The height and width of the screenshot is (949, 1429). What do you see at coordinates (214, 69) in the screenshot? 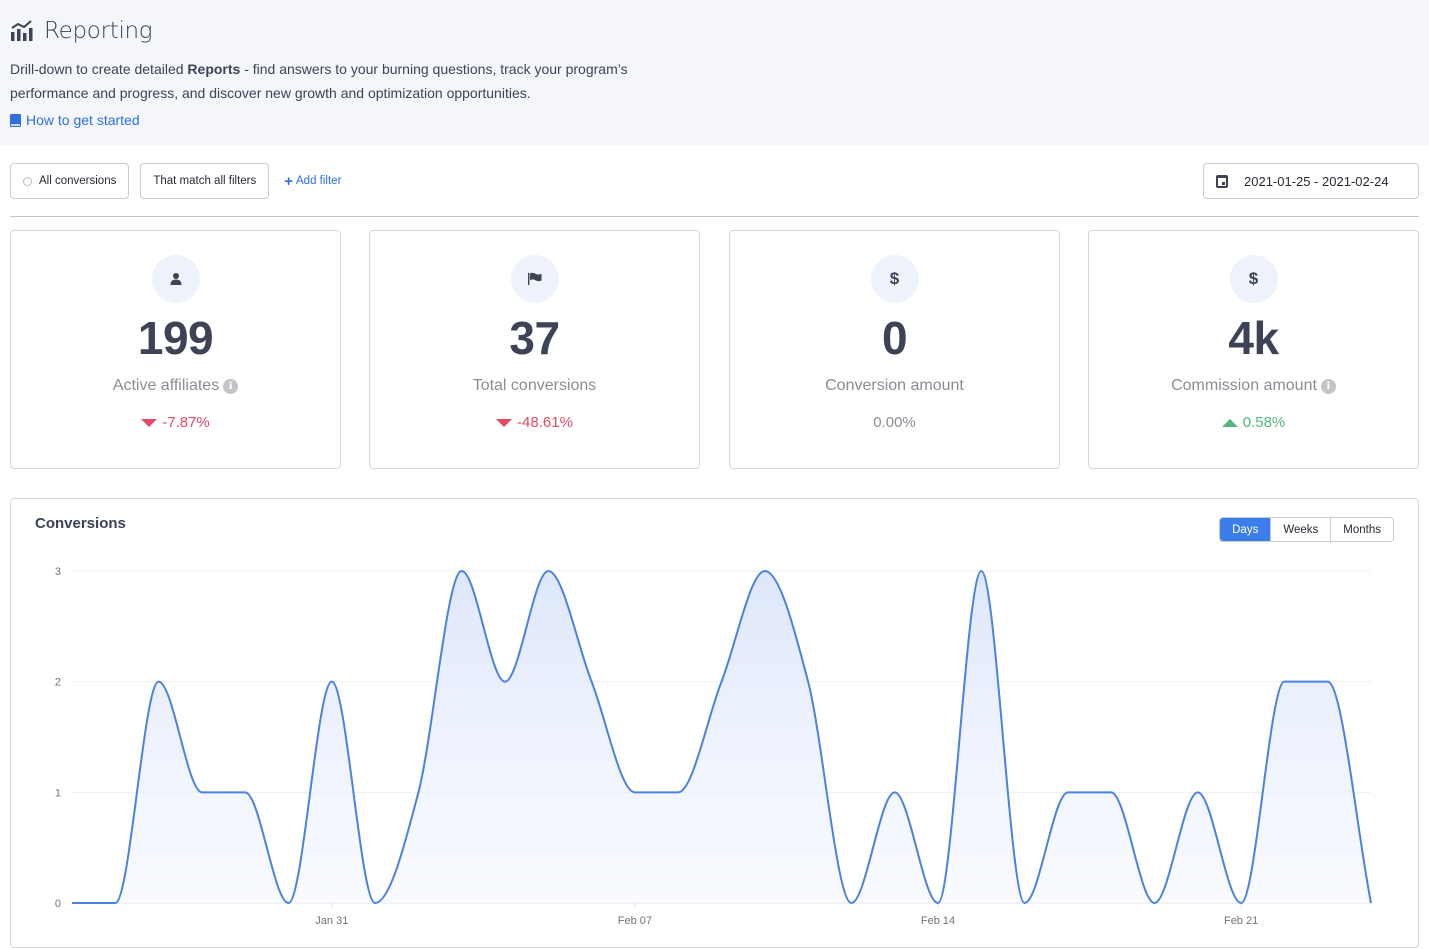
I see `description-bold: Reports` at bounding box center [214, 69].